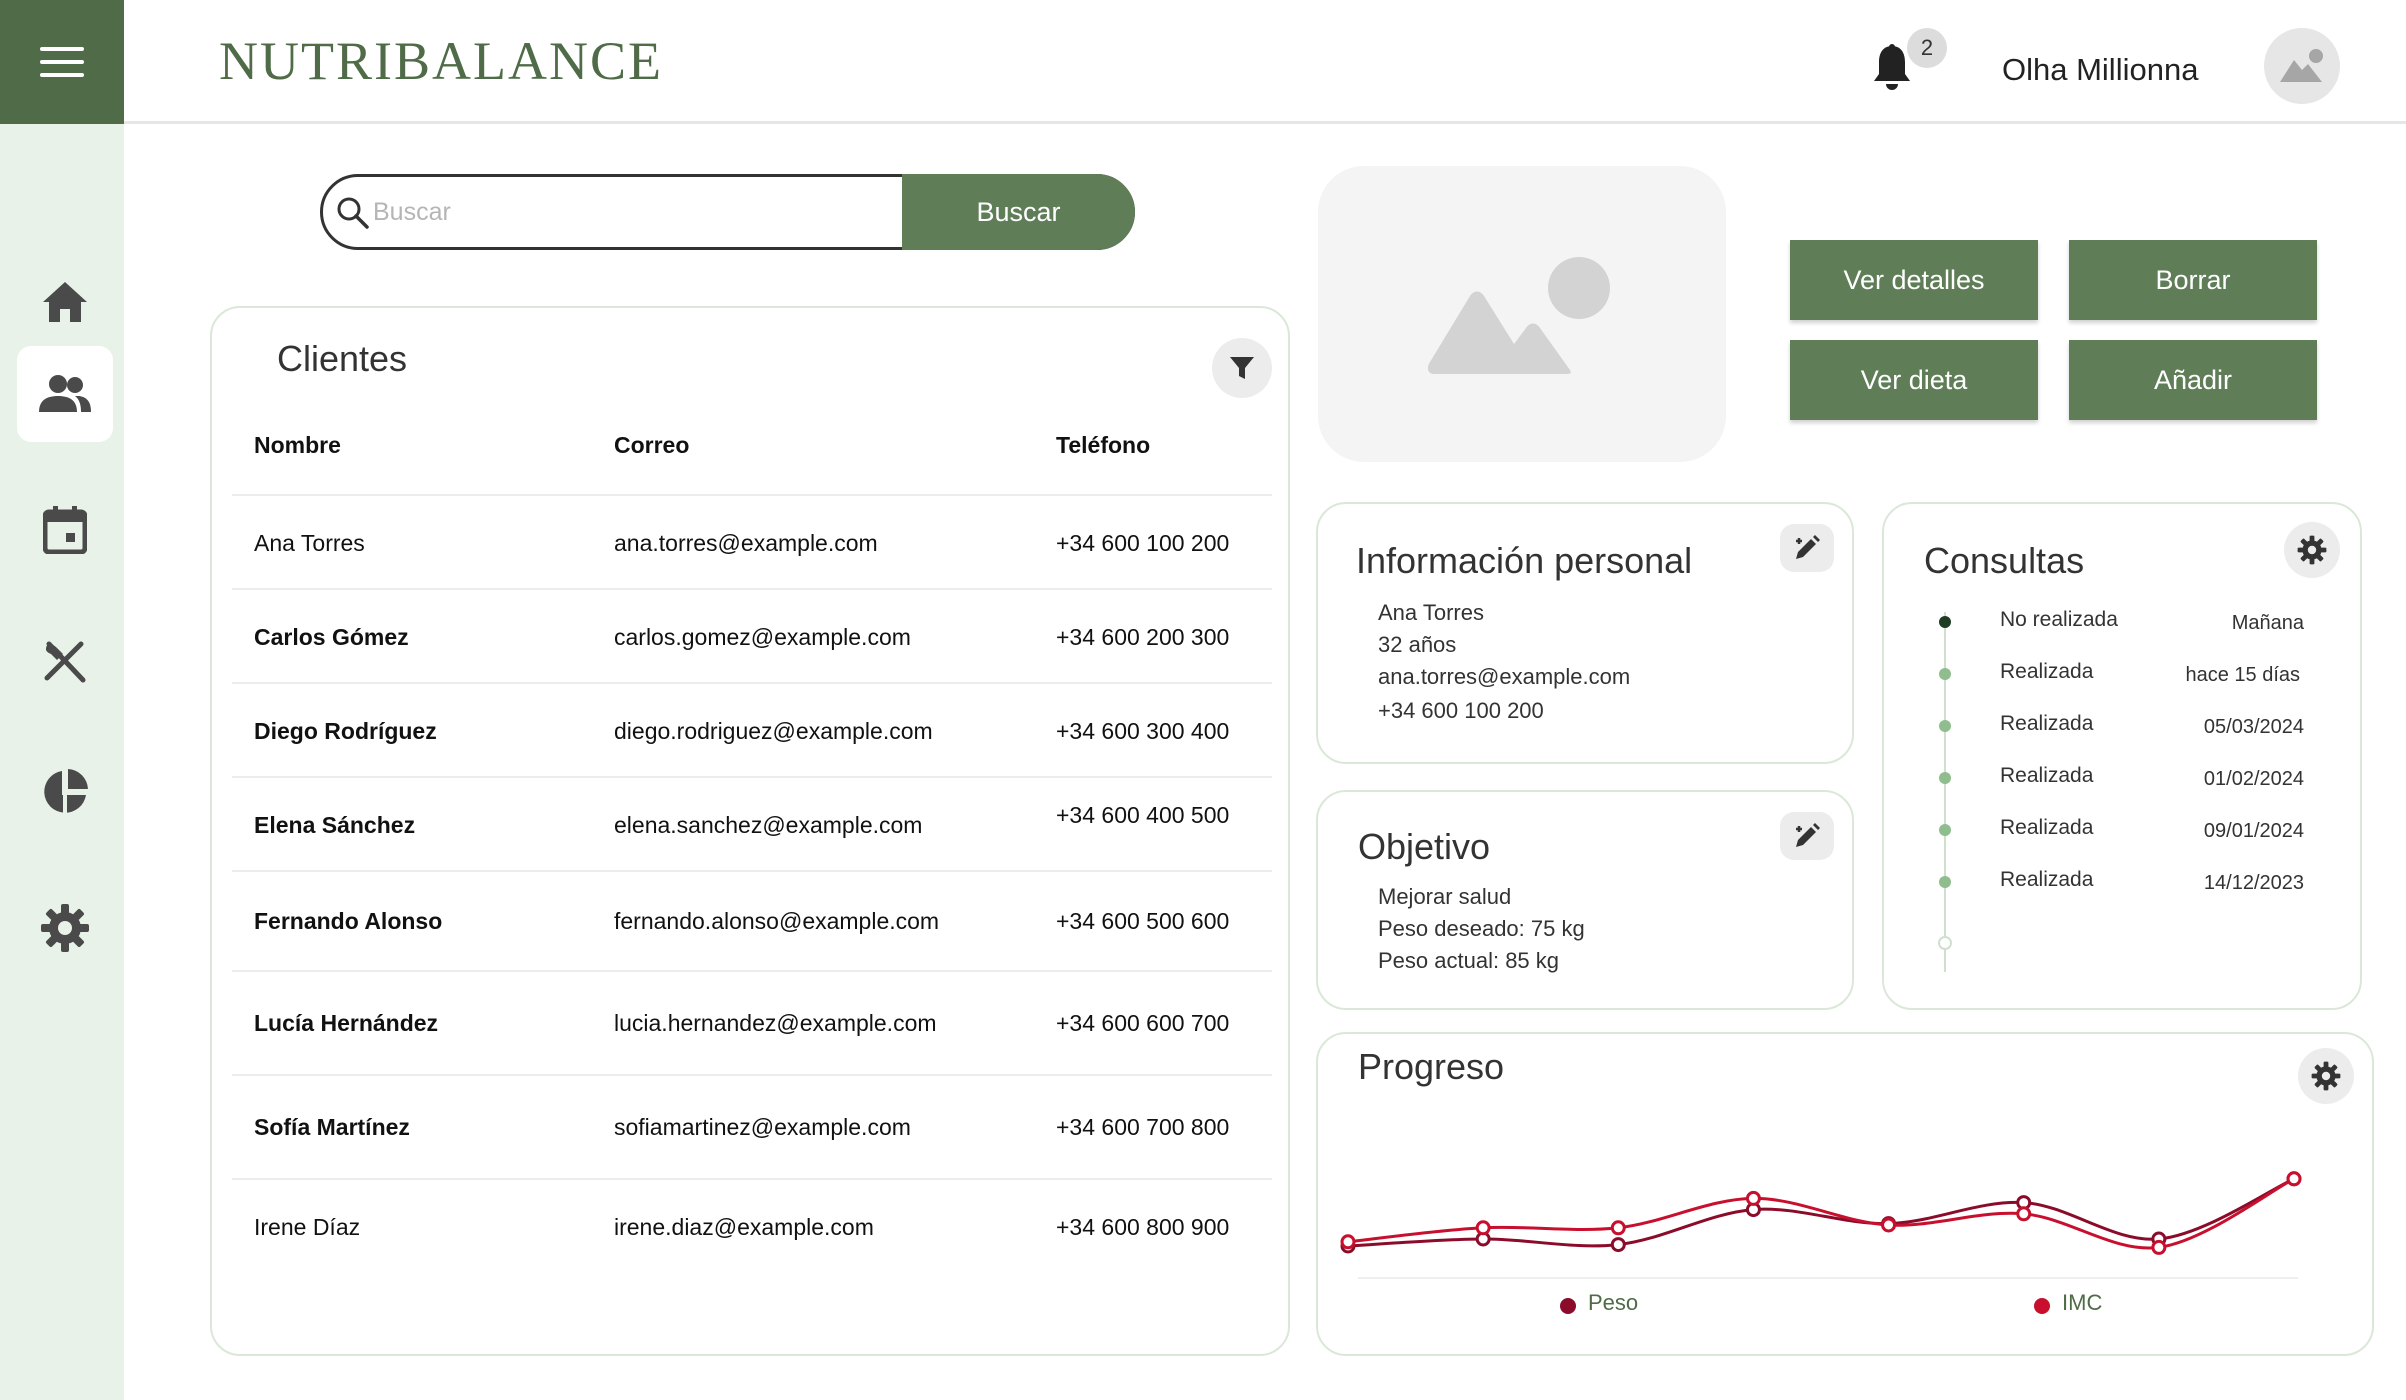 The width and height of the screenshot is (2406, 1400). I want to click on edit-goal-button, so click(1807, 836).